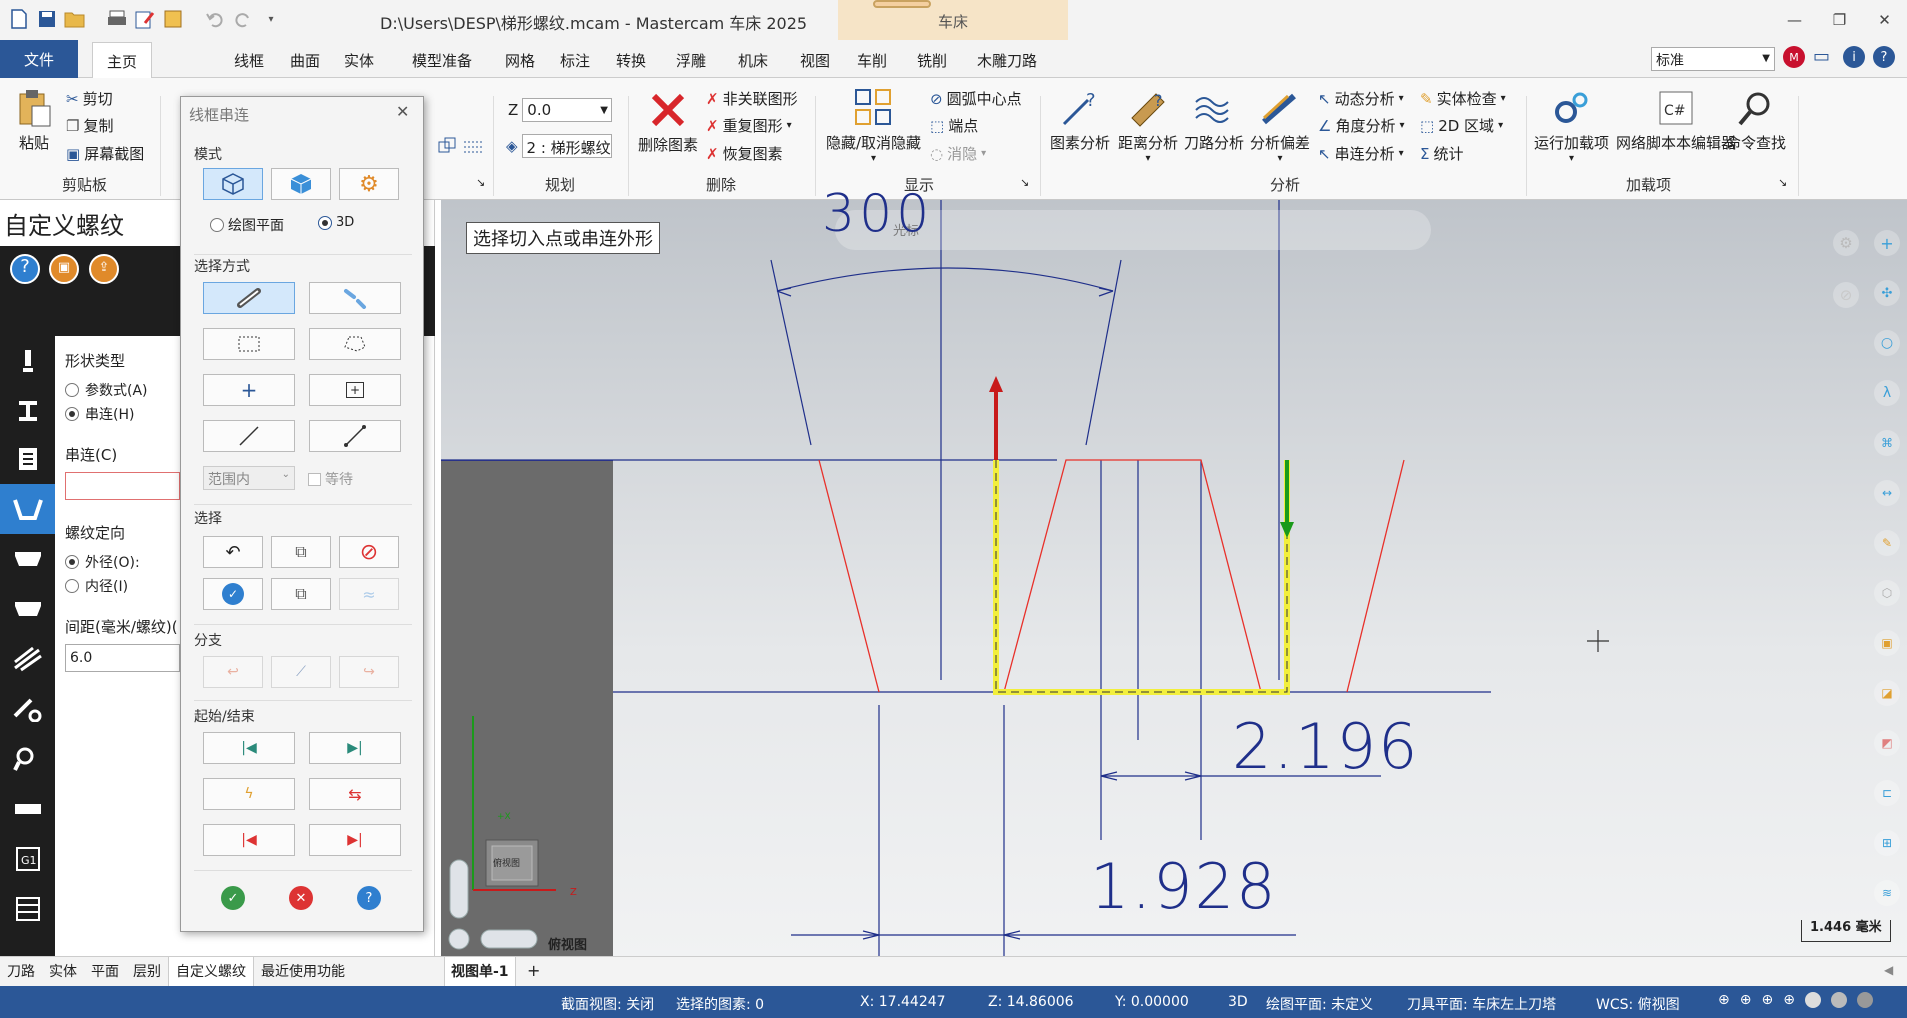  What do you see at coordinates (1888, 970) in the screenshot?
I see `tab-scroll-left-icon: ◀` at bounding box center [1888, 970].